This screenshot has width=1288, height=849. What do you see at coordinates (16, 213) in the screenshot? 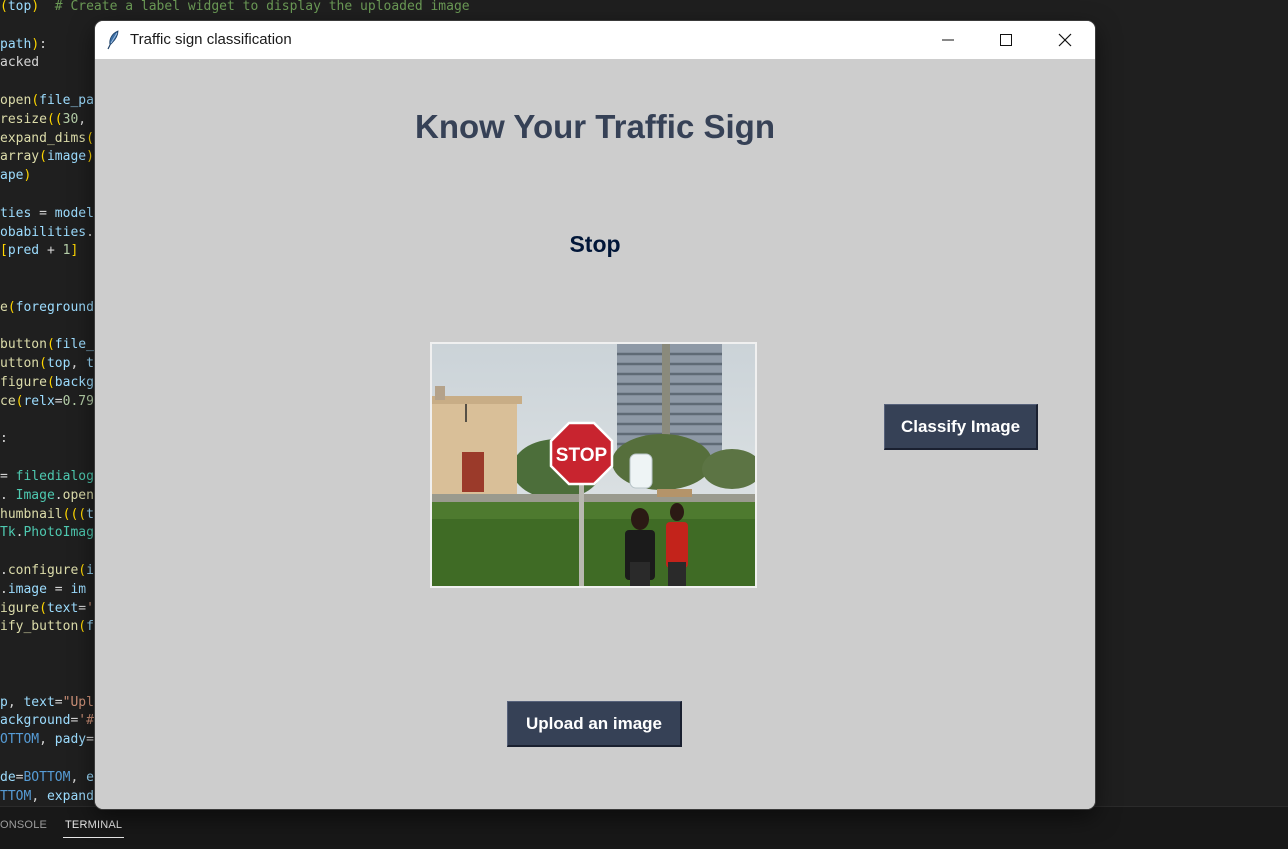
I see `code-token: ties` at bounding box center [16, 213].